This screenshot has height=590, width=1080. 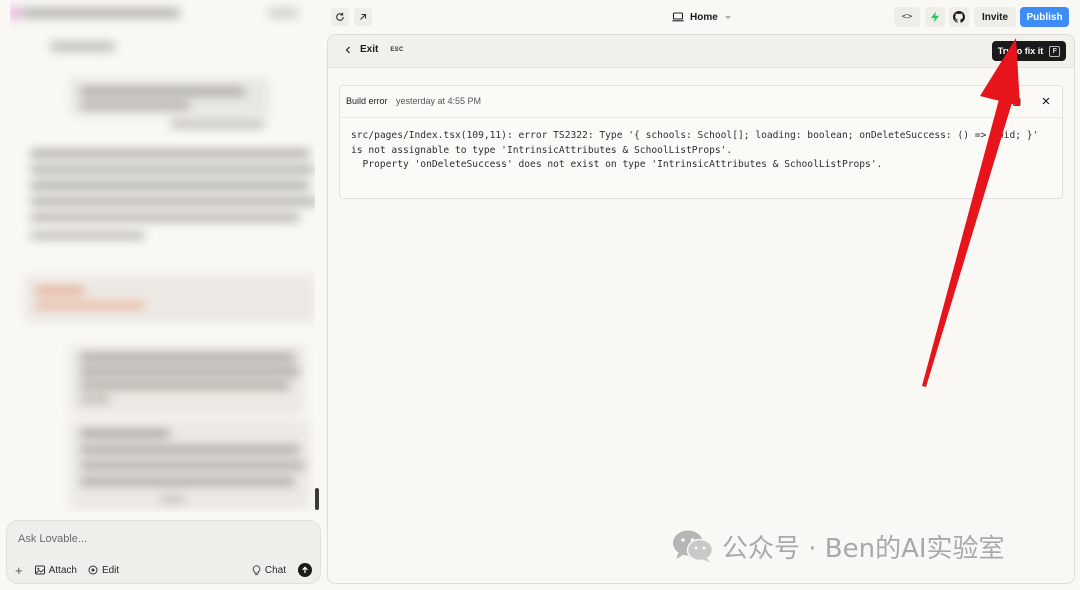 I want to click on attach-button: Attach, so click(x=55, y=570).